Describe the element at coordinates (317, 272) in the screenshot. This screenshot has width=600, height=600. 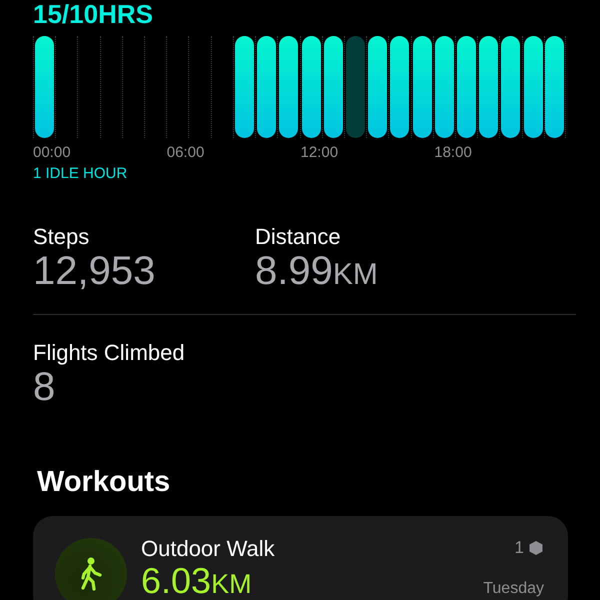
I see `metric-value: 8.99KM` at that location.